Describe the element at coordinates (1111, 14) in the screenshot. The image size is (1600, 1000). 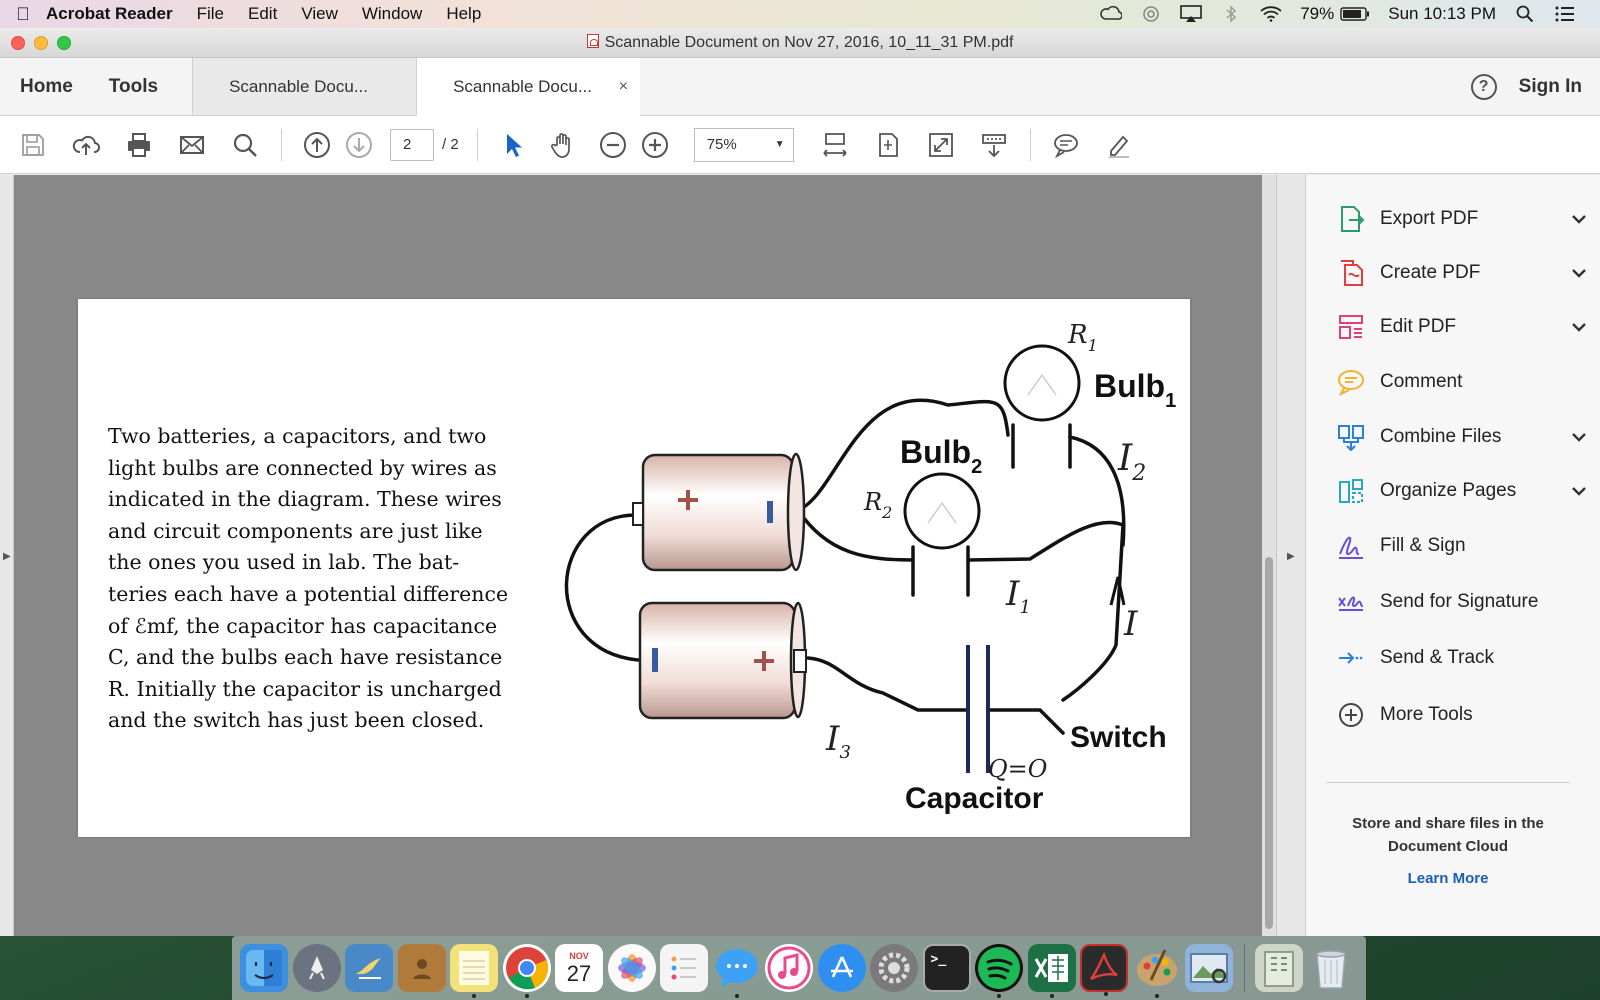
I see `creative-cloud-icon` at that location.